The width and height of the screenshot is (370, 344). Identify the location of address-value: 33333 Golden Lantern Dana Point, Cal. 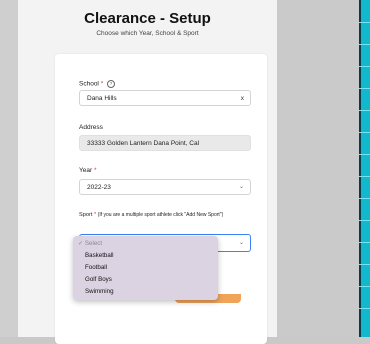
(143, 143).